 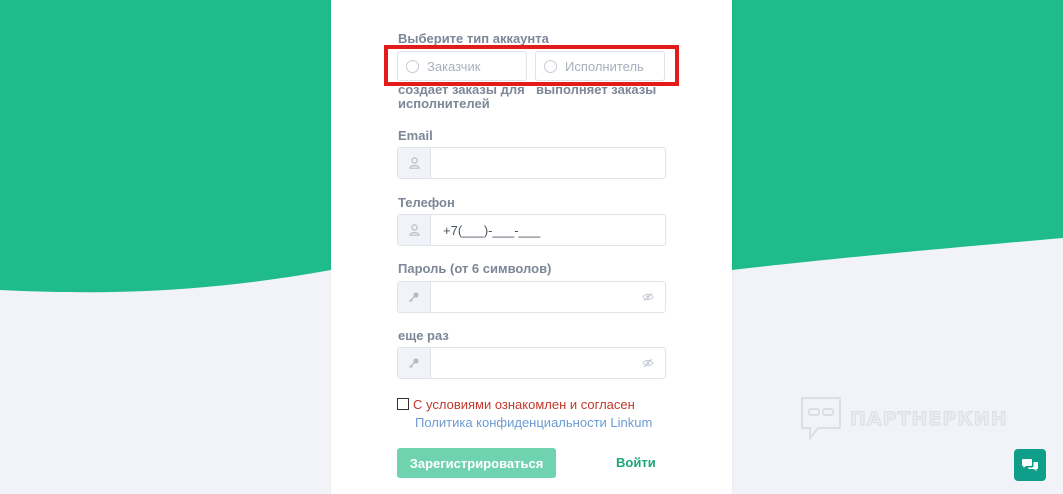 What do you see at coordinates (821, 419) in the screenshot?
I see `watermark-logo-icon` at bounding box center [821, 419].